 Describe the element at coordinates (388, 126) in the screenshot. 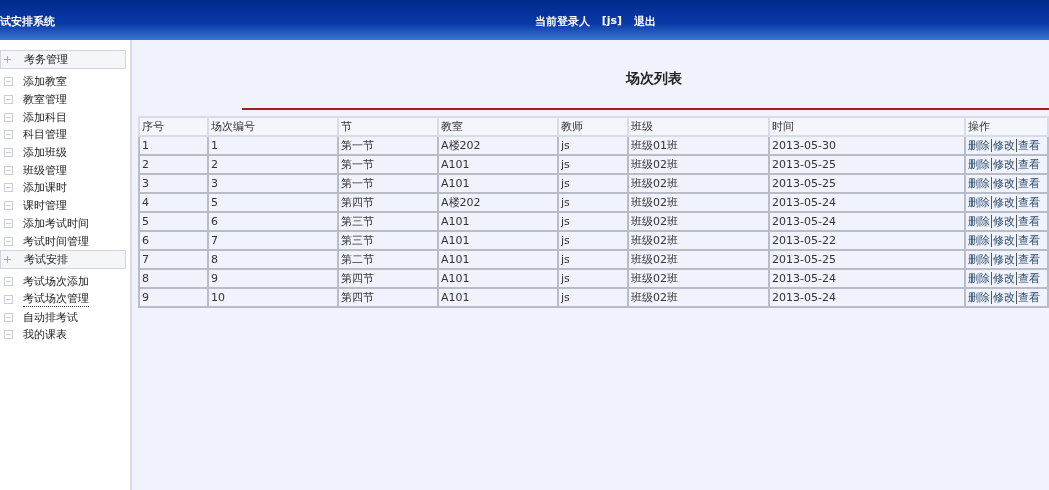

I see `column-header: 节` at that location.